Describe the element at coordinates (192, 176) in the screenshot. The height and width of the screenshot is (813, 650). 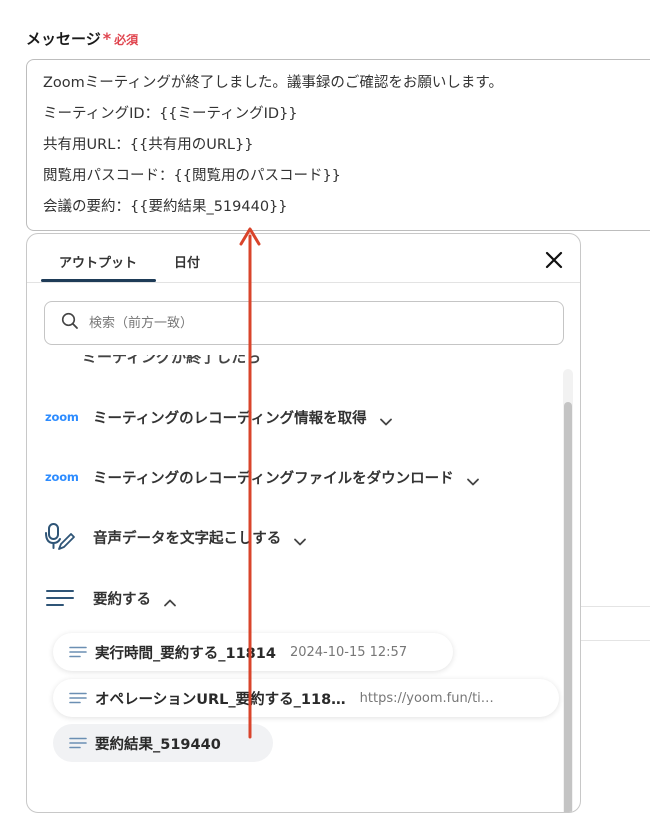
I see `message-line: 閲覧用パスコード：{{閲覧用のパスコード}}` at that location.